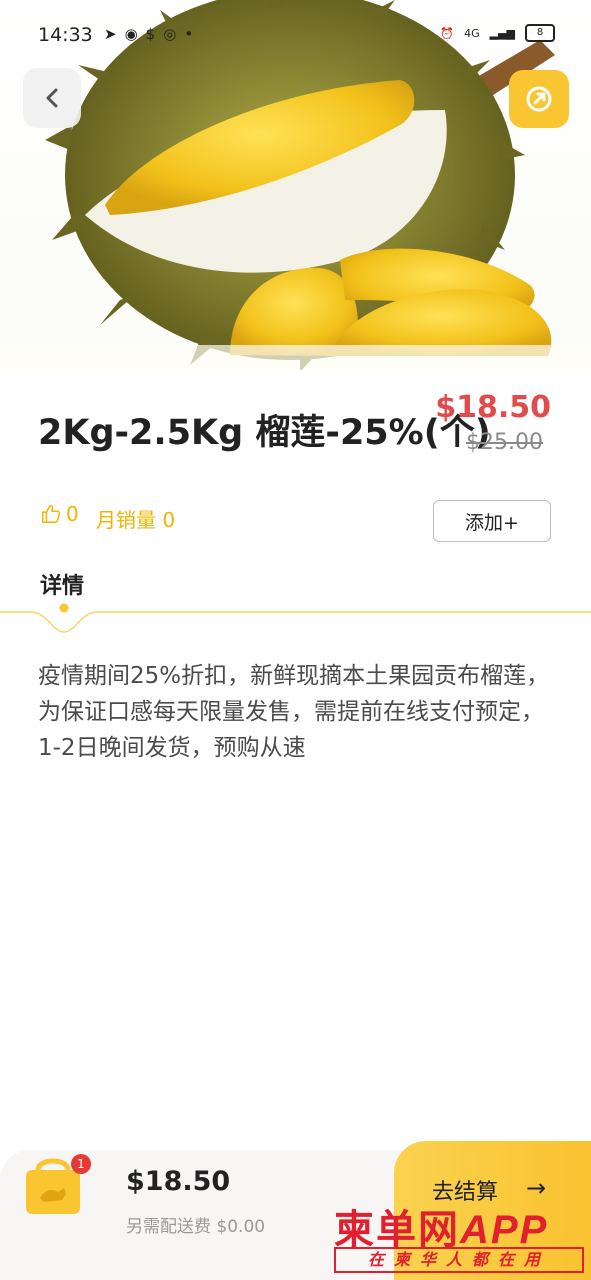 The image size is (591, 1280). What do you see at coordinates (65, 35) in the screenshot?
I see `status-time: 14:33` at bounding box center [65, 35].